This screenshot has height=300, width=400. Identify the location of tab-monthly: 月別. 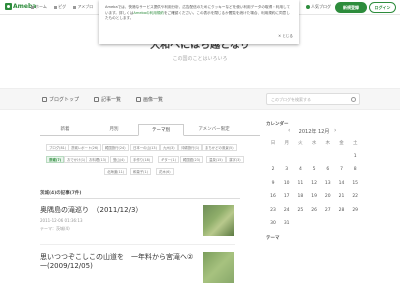
(114, 130).